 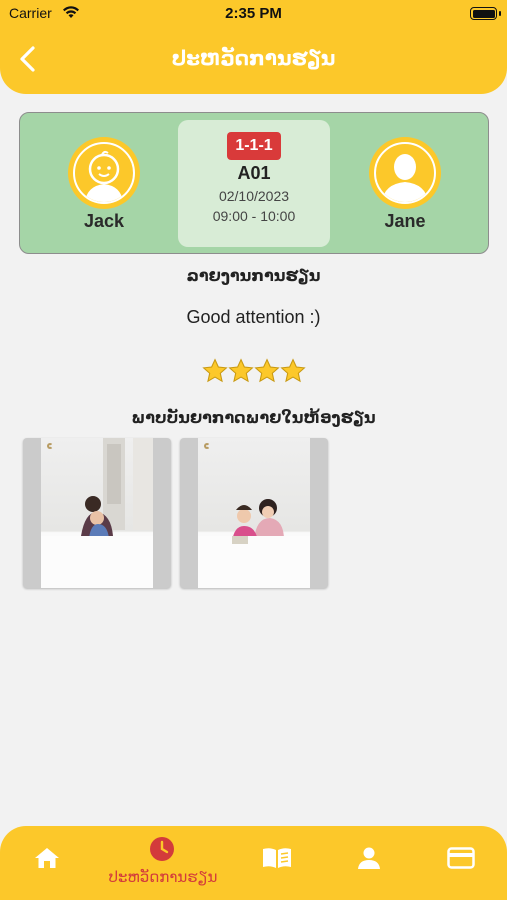 I want to click on session-time: 09:00 - 10:00, so click(x=254, y=216).